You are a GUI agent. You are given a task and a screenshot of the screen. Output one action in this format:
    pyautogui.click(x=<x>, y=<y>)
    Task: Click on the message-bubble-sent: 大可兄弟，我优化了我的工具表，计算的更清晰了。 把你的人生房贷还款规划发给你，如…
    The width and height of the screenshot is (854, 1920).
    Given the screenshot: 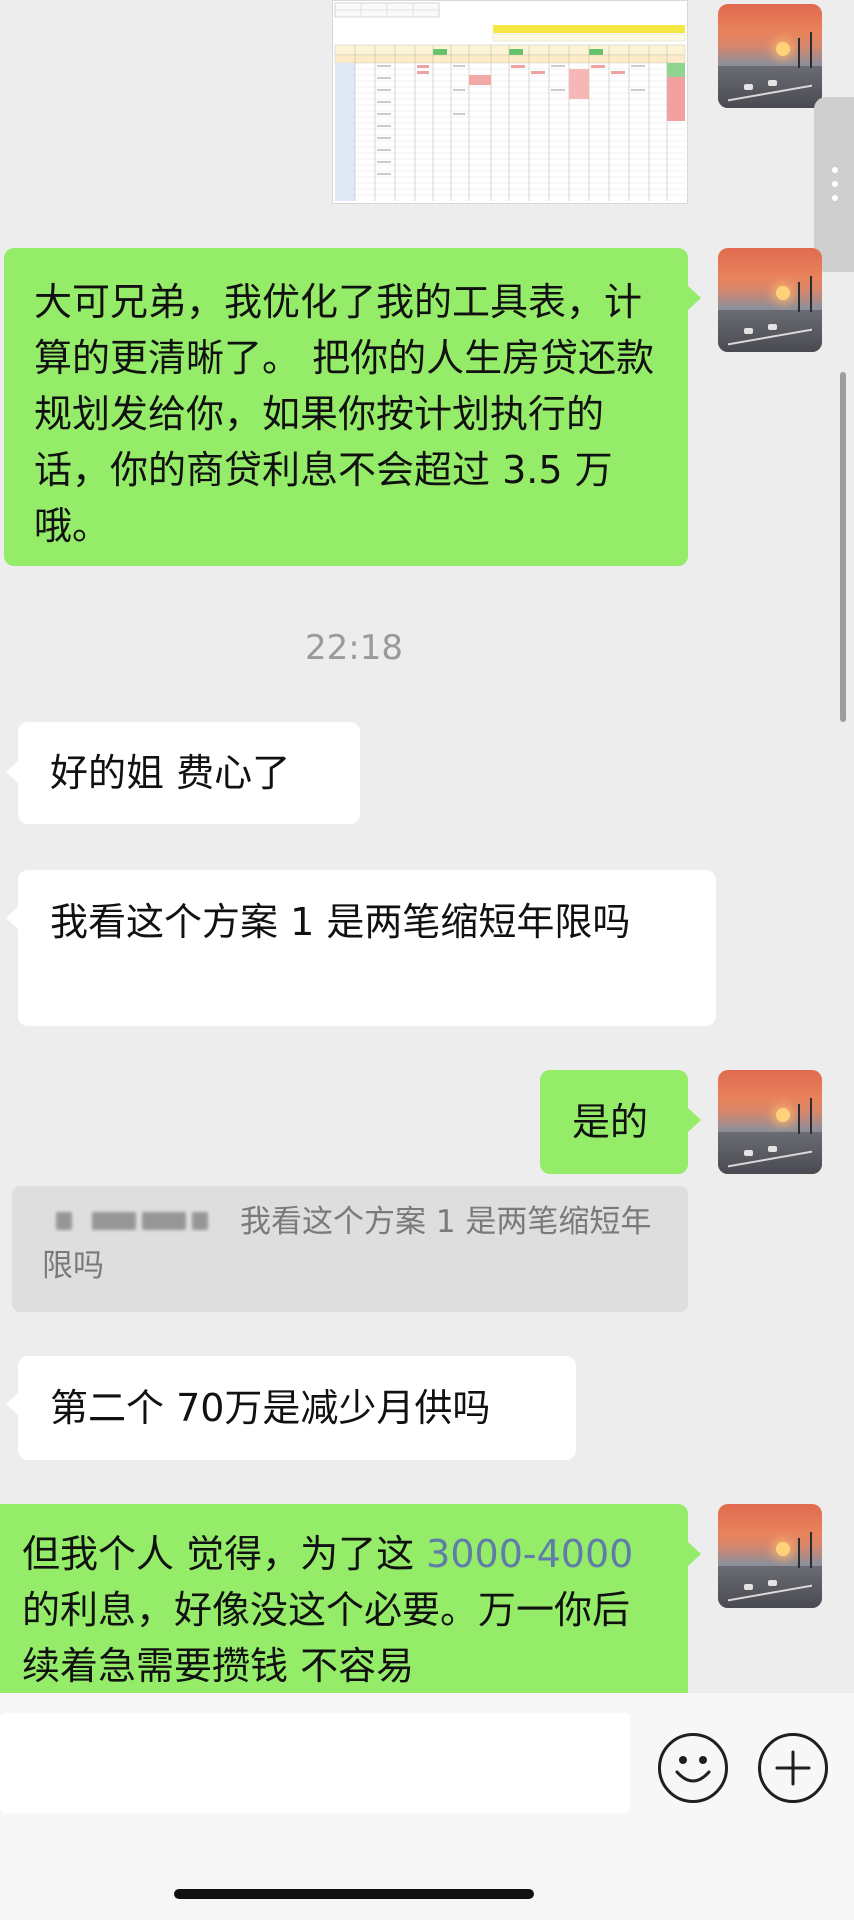 What is the action you would take?
    pyautogui.click(x=346, y=407)
    